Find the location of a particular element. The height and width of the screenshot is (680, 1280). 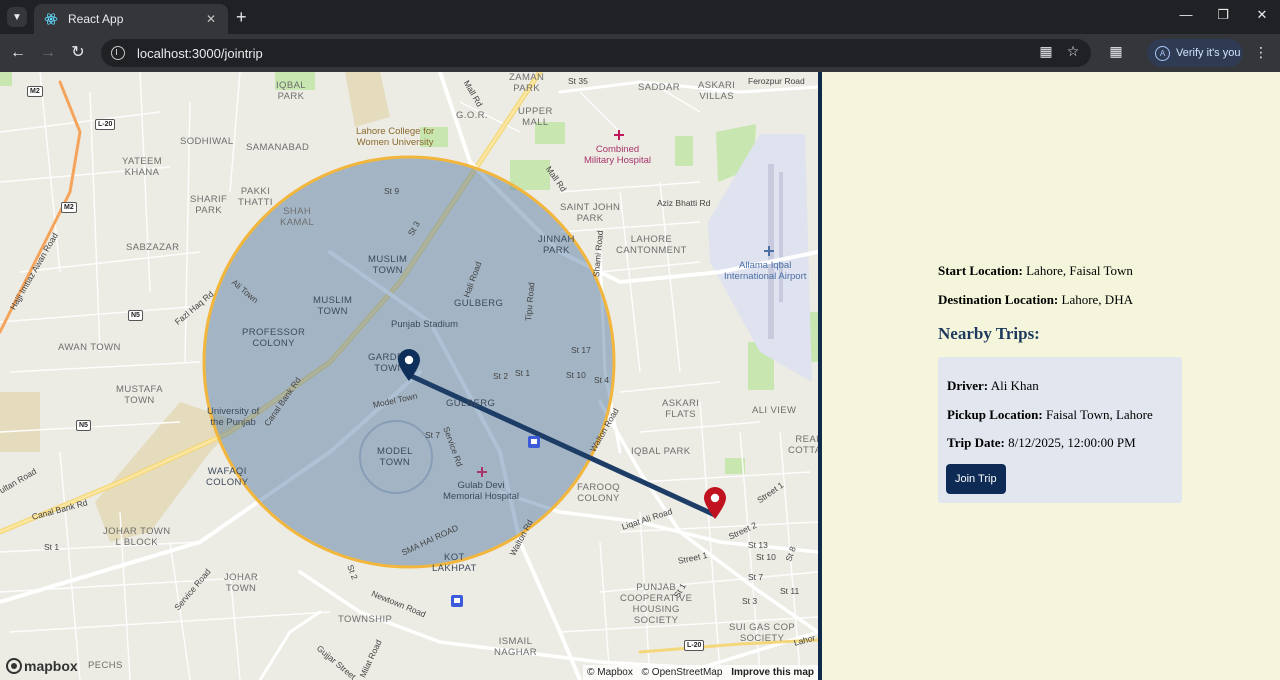

map-label: Gulab Devi Memorial Hospital is located at coordinates (481, 491).